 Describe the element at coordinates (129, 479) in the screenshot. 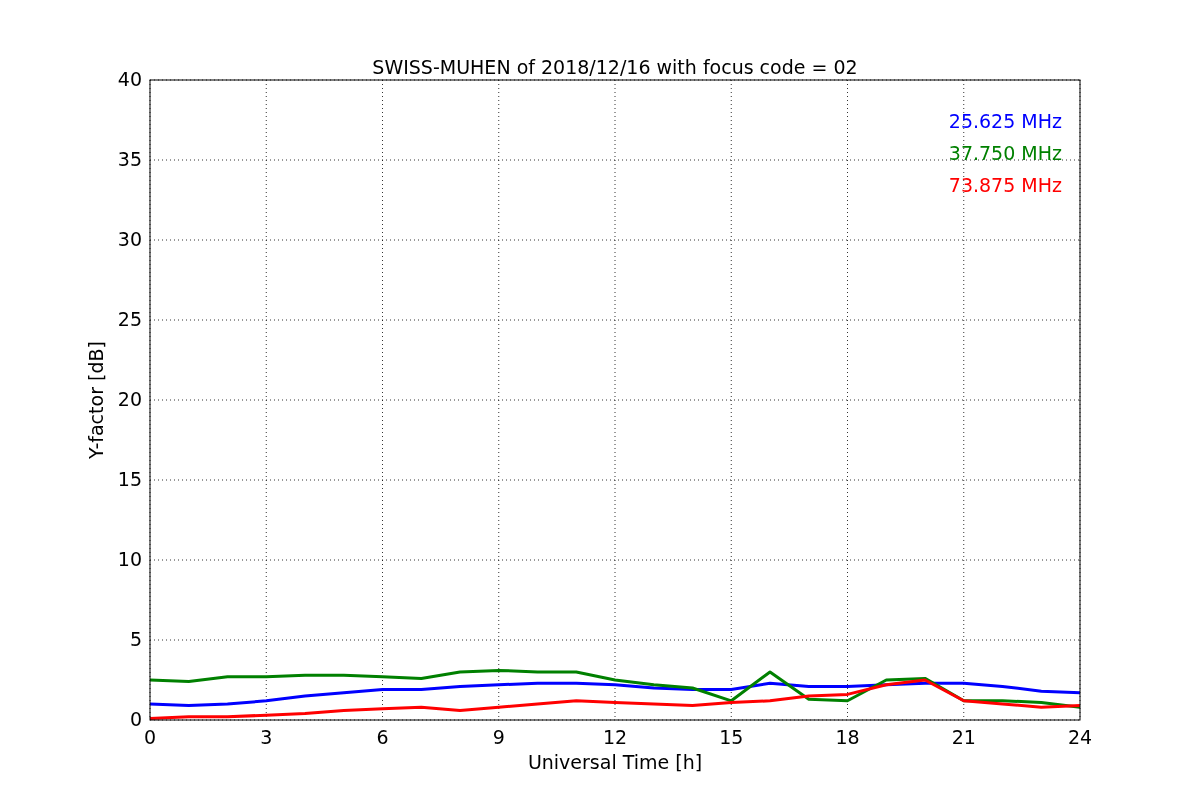

I see `y-tick-label: 15` at that location.